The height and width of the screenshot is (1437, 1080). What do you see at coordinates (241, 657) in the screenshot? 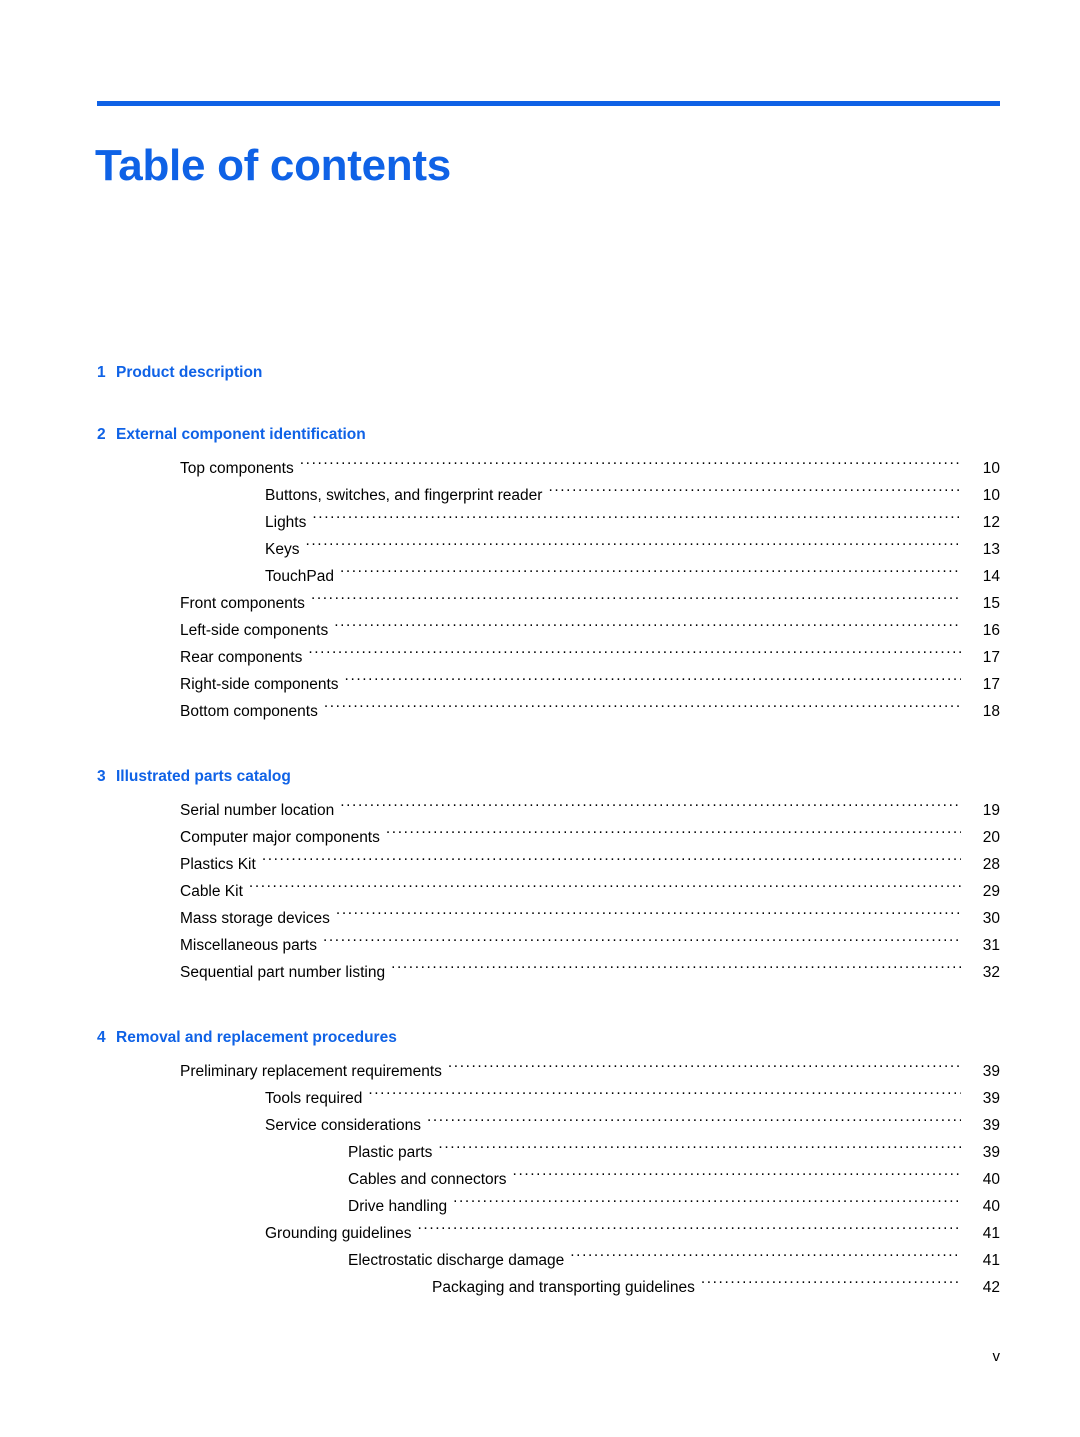
I see `toc-entry-label: Rear components` at bounding box center [241, 657].